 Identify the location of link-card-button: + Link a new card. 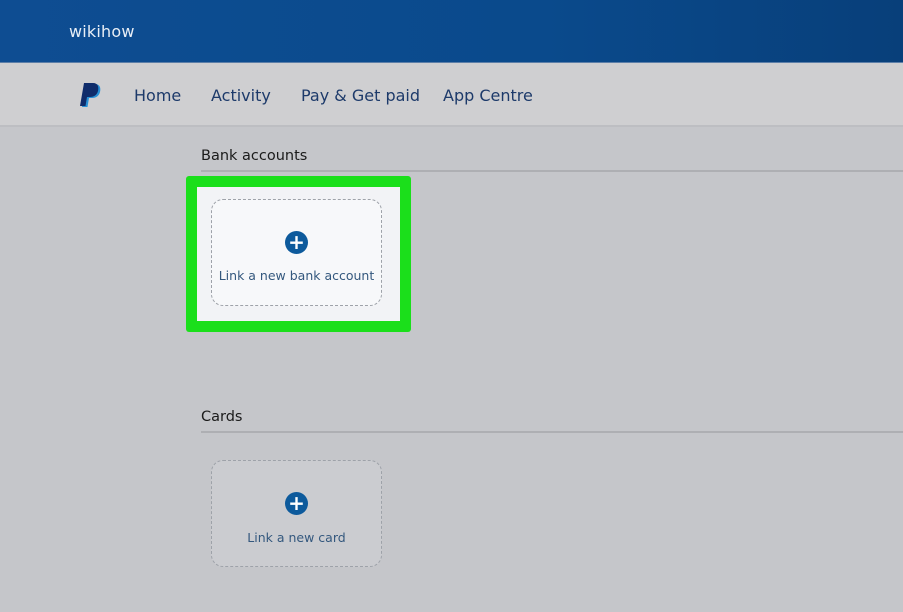
(296, 513).